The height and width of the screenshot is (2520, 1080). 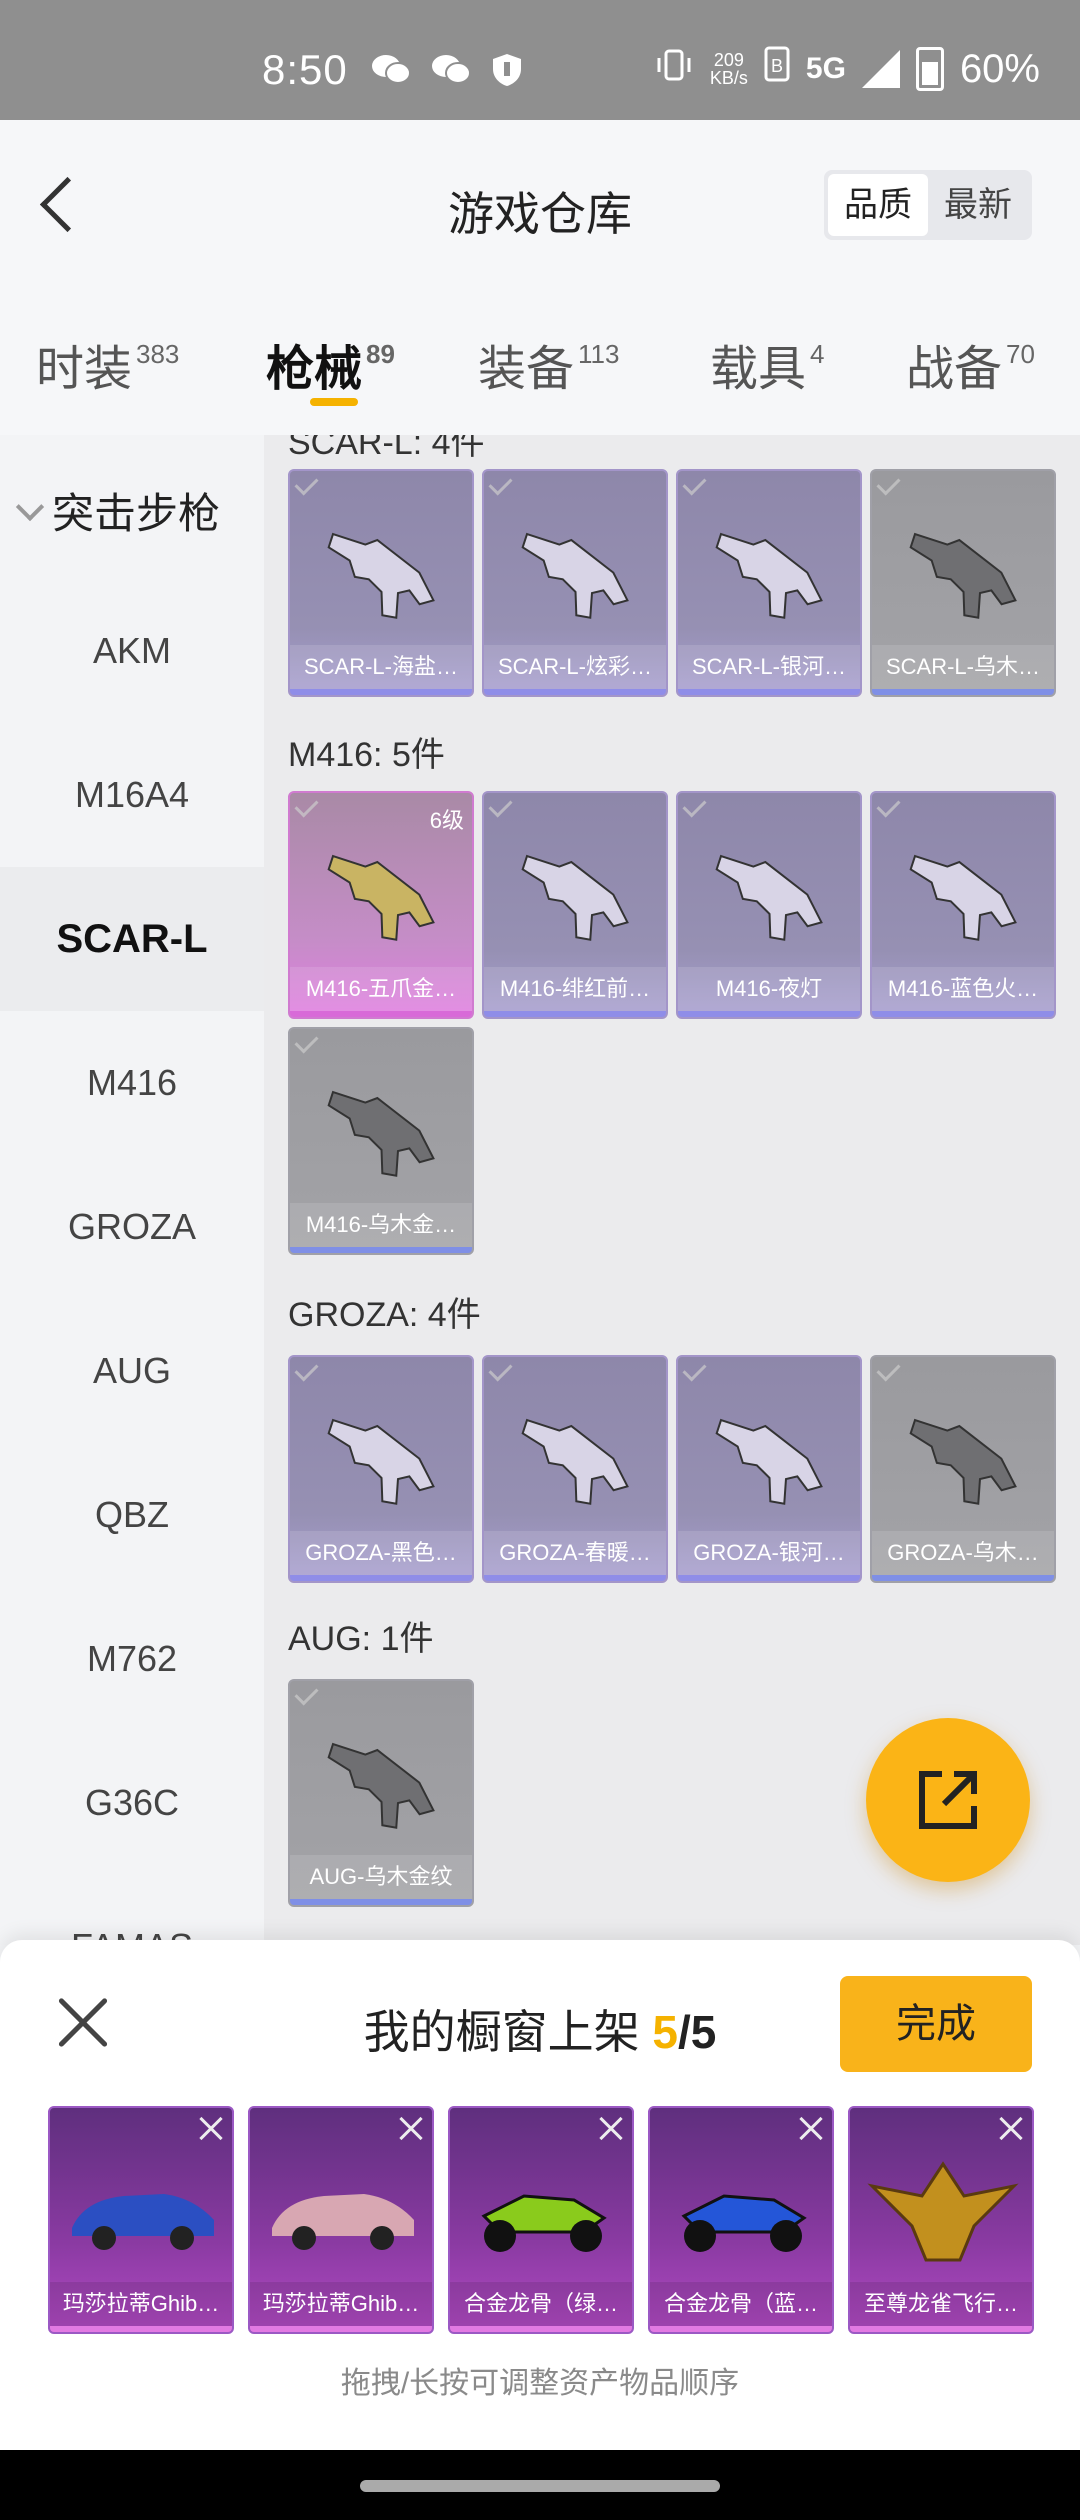 I want to click on sidebar-item-scar-l: SCAR-L, so click(x=132, y=939).